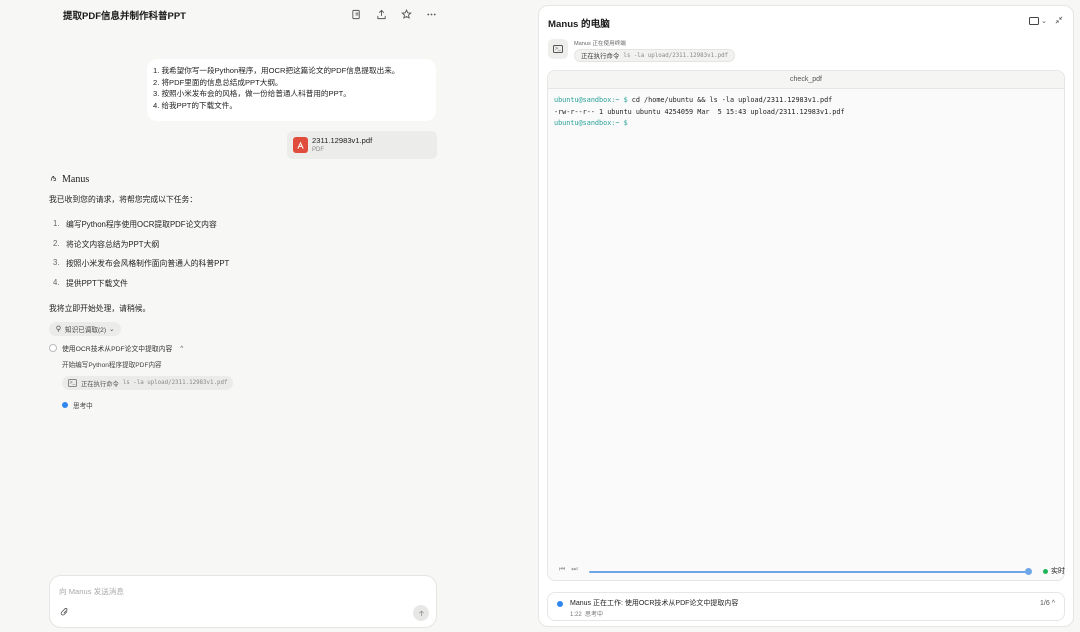 This screenshot has height=632, width=1080. What do you see at coordinates (53, 179) in the screenshot?
I see `manus-logo-icon` at bounding box center [53, 179].